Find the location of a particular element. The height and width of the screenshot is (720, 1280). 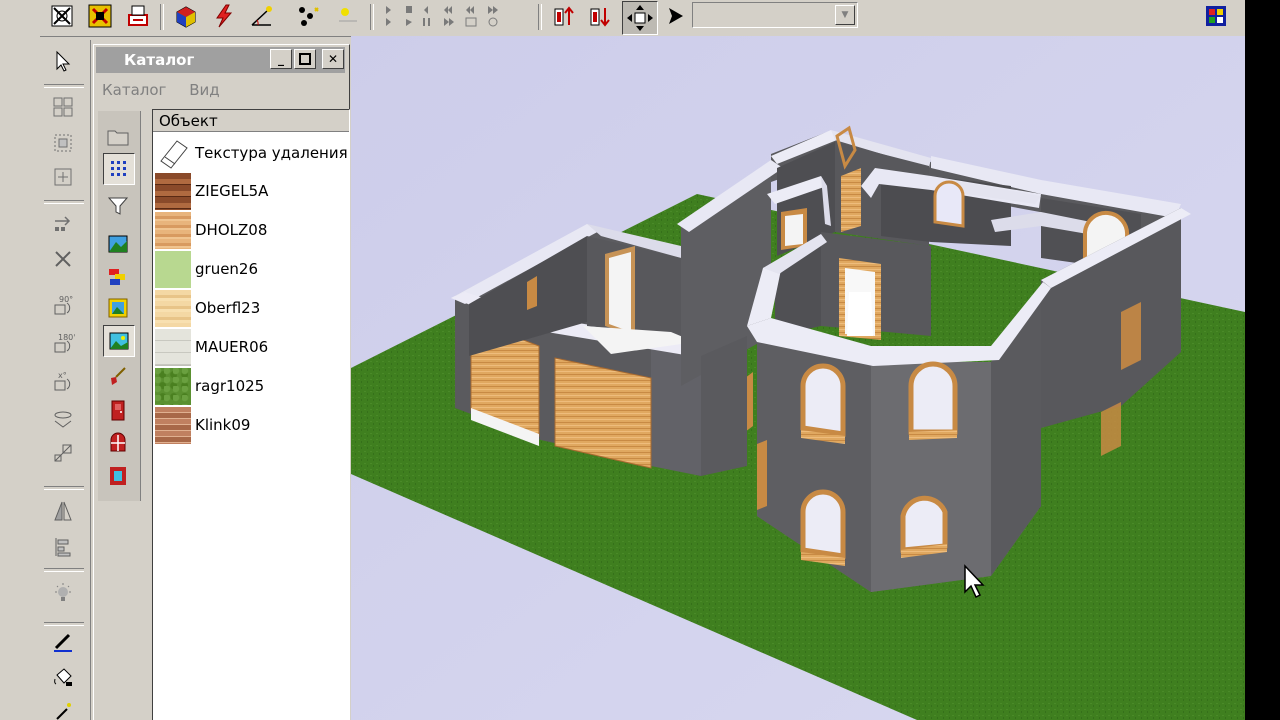

lightning-render-icon is located at coordinates (224, 16).